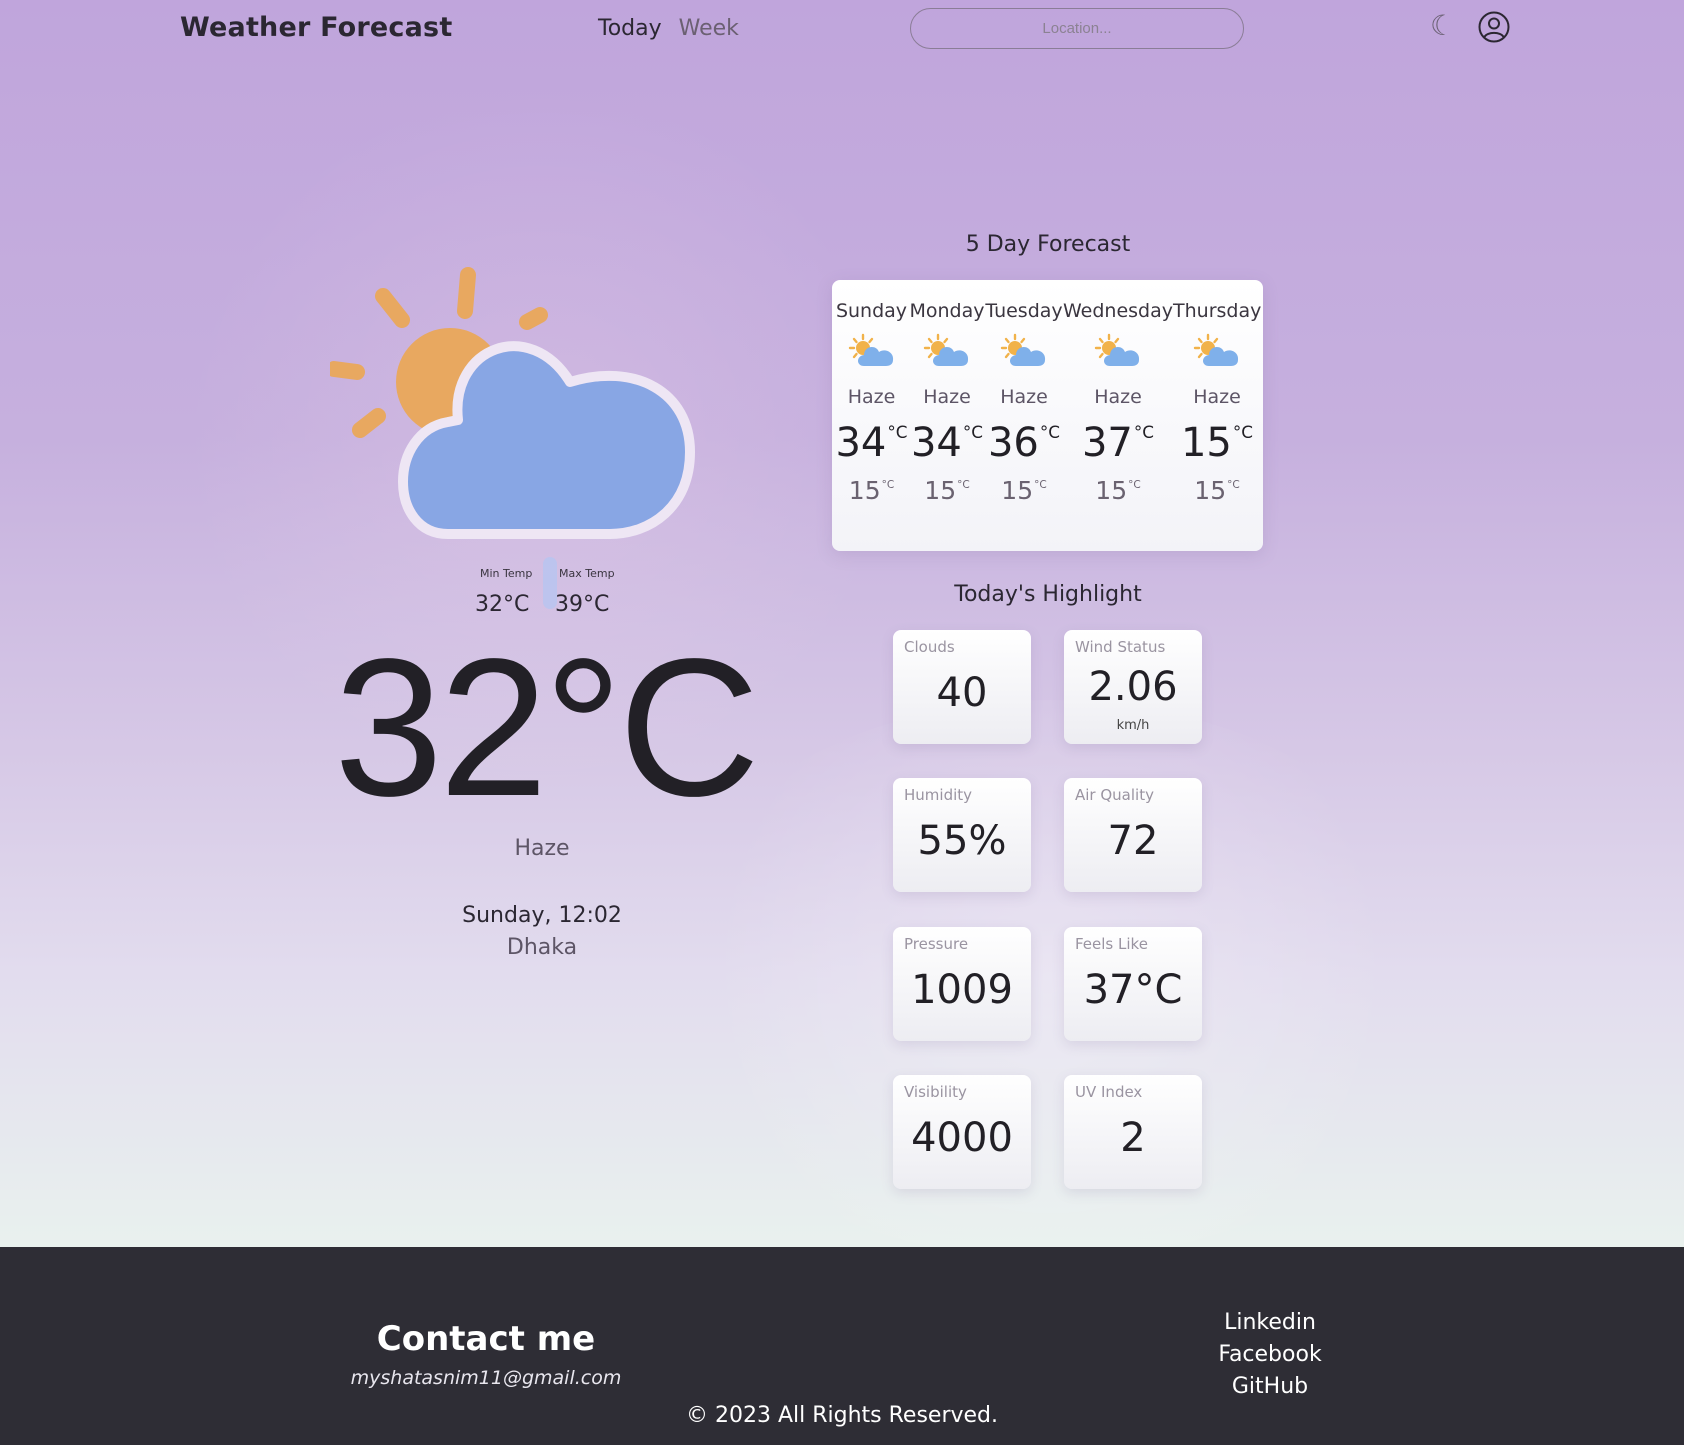 Image resolution: width=1684 pixels, height=1445 pixels. What do you see at coordinates (871, 311) in the screenshot?
I see `forecast-day-name: Sunday` at bounding box center [871, 311].